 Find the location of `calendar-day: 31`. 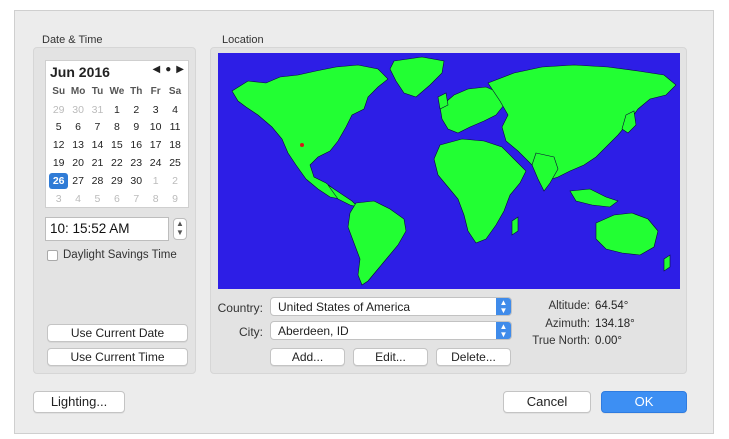

calendar-day: 31 is located at coordinates (97, 110).